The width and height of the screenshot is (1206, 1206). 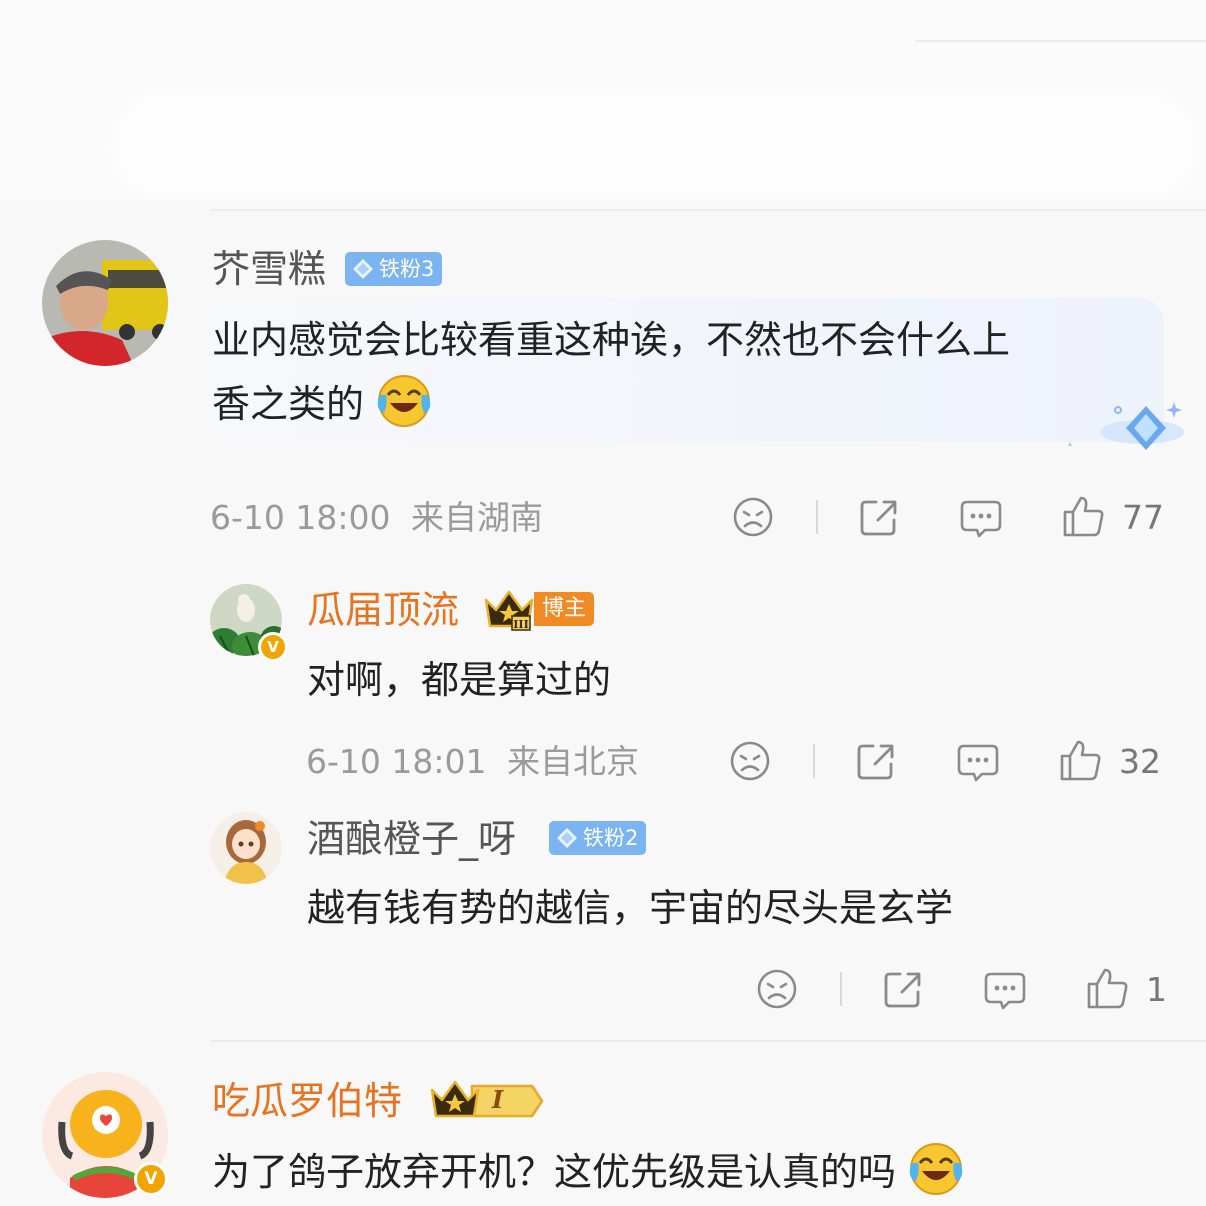 I want to click on fan-badge: 铁粉2, so click(x=598, y=838).